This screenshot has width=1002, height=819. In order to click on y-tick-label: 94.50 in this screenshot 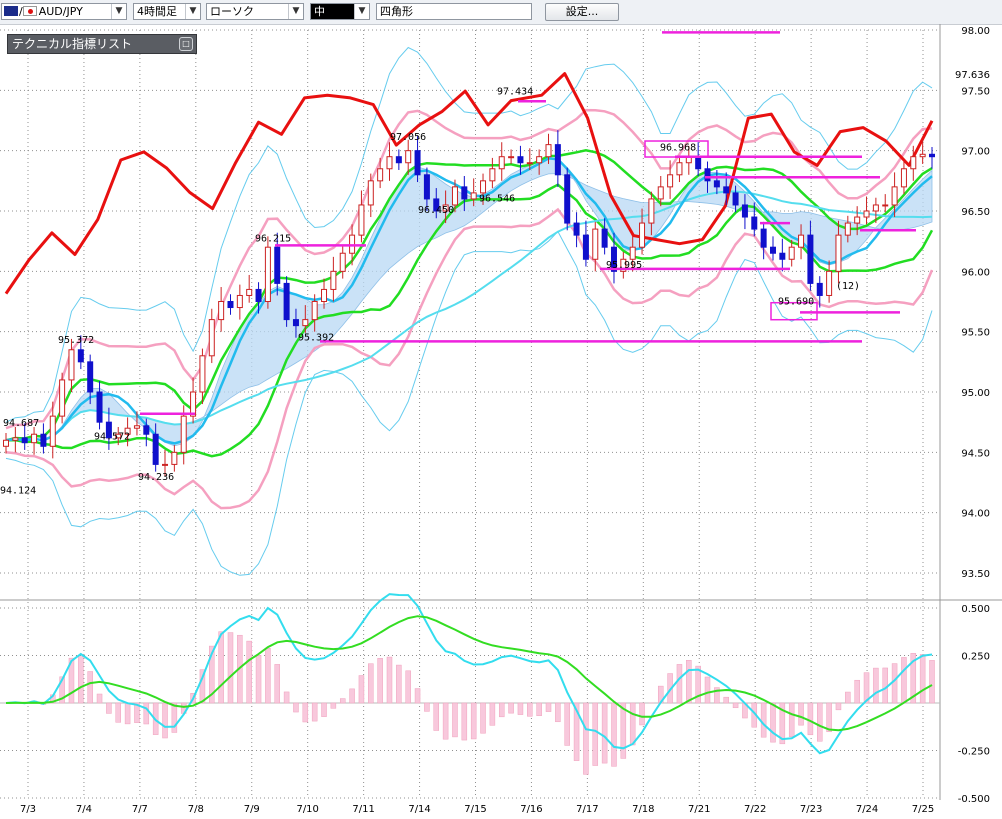, I will do `click(975, 453)`.